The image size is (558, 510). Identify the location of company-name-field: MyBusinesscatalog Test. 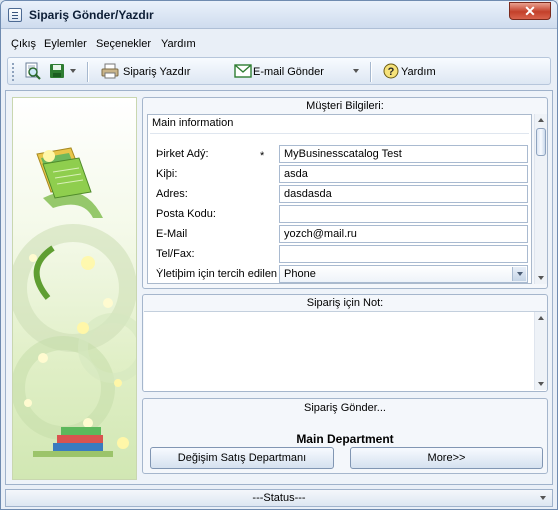
(403, 154).